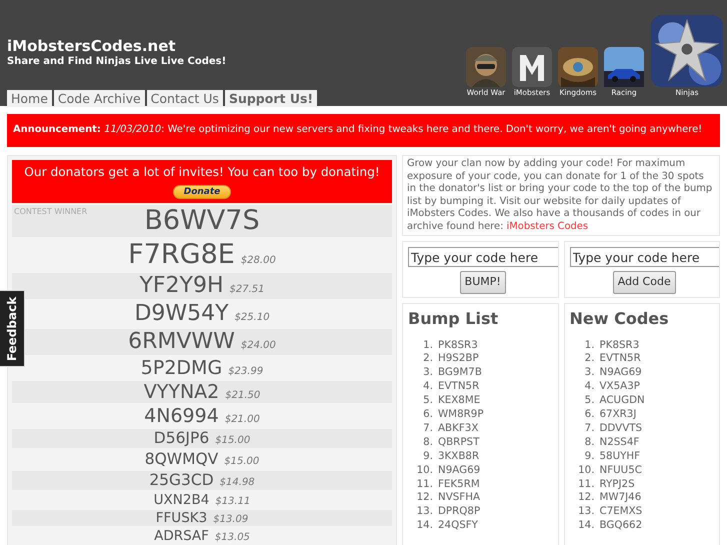 This screenshot has width=727, height=545. What do you see at coordinates (620, 387) in the screenshot?
I see `list-code: VX5A3P` at bounding box center [620, 387].